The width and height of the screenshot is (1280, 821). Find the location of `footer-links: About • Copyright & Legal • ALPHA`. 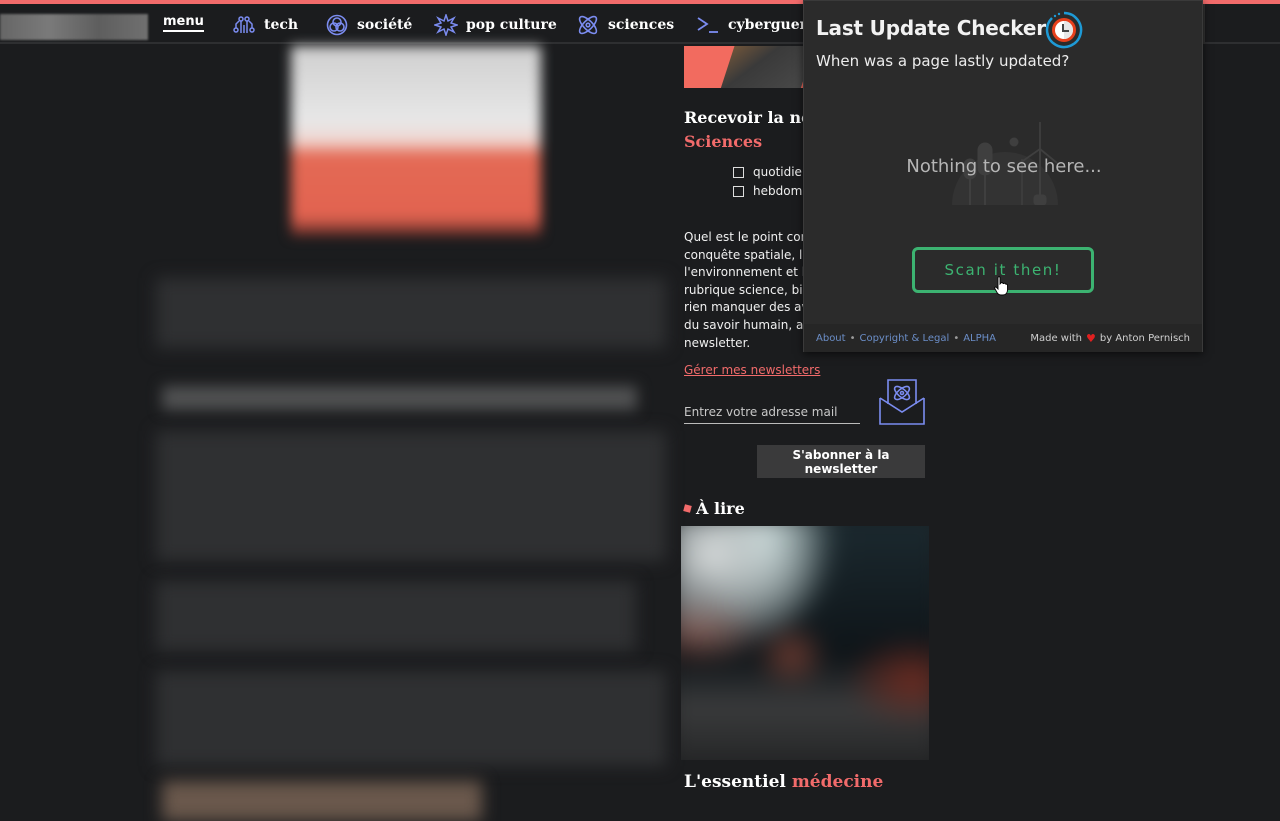

footer-links: About • Copyright & Legal • ALPHA is located at coordinates (906, 338).